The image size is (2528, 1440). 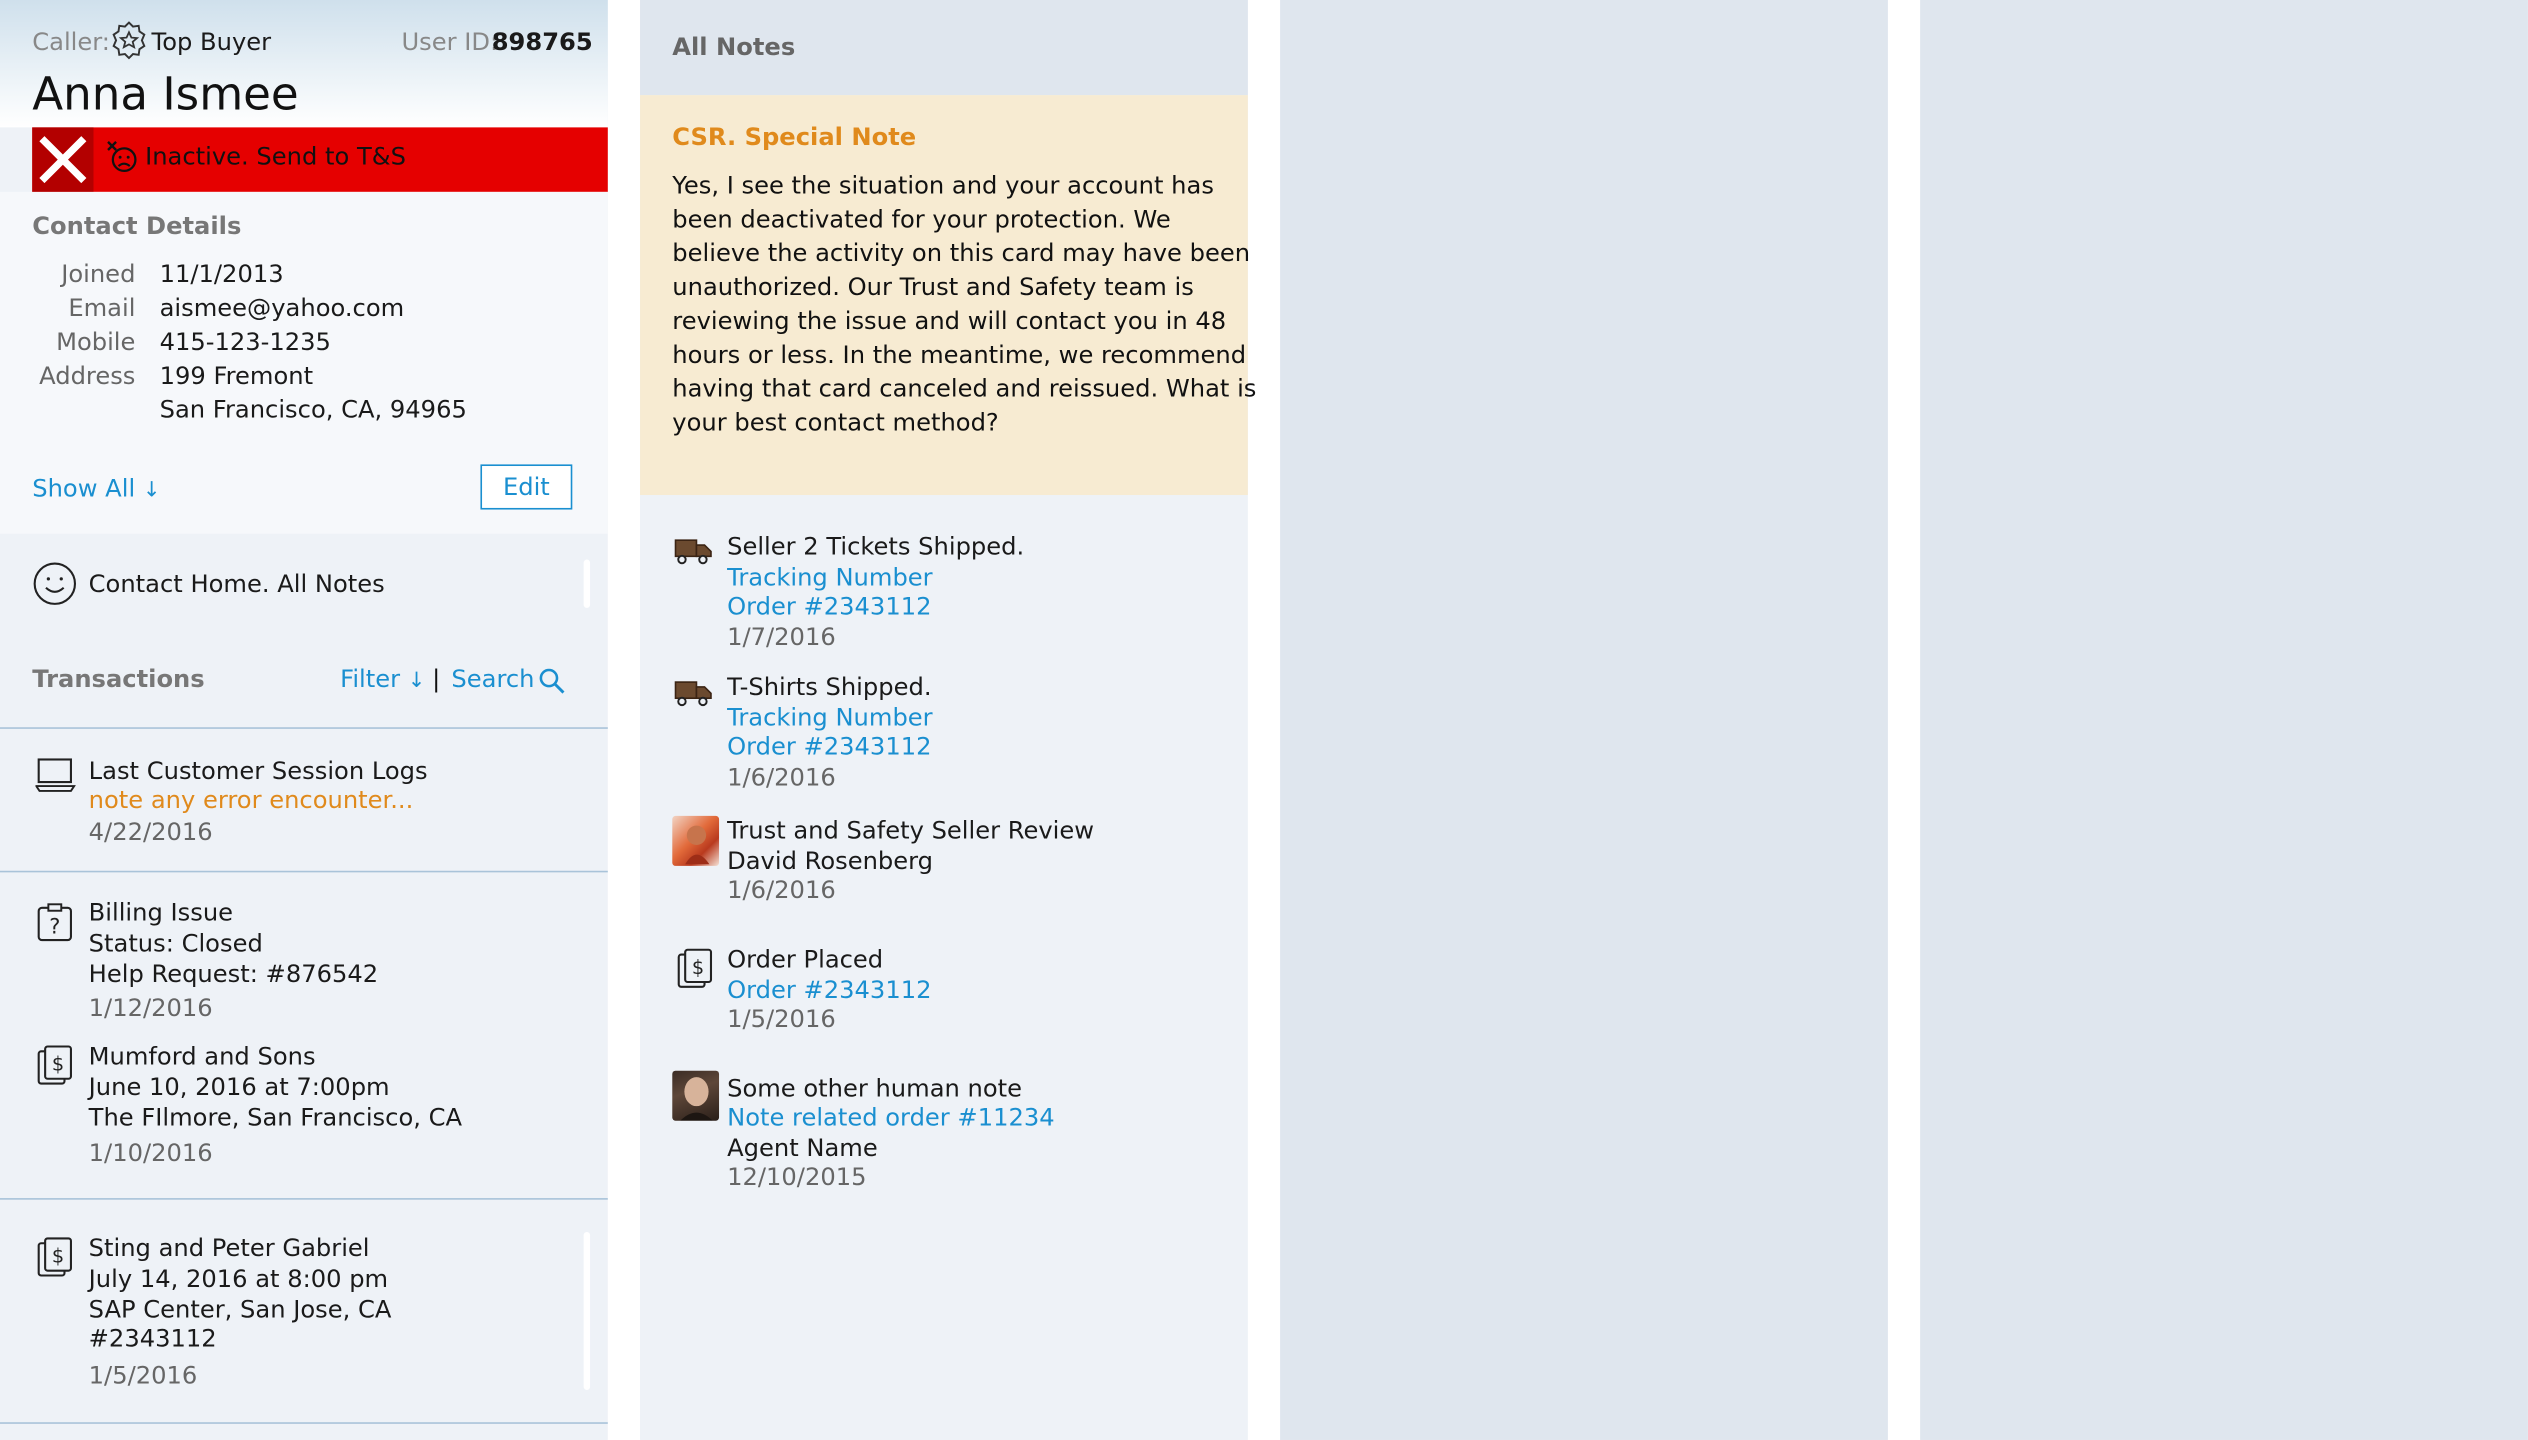 What do you see at coordinates (781, 1019) in the screenshot?
I see `note-date: 1/5/2016` at bounding box center [781, 1019].